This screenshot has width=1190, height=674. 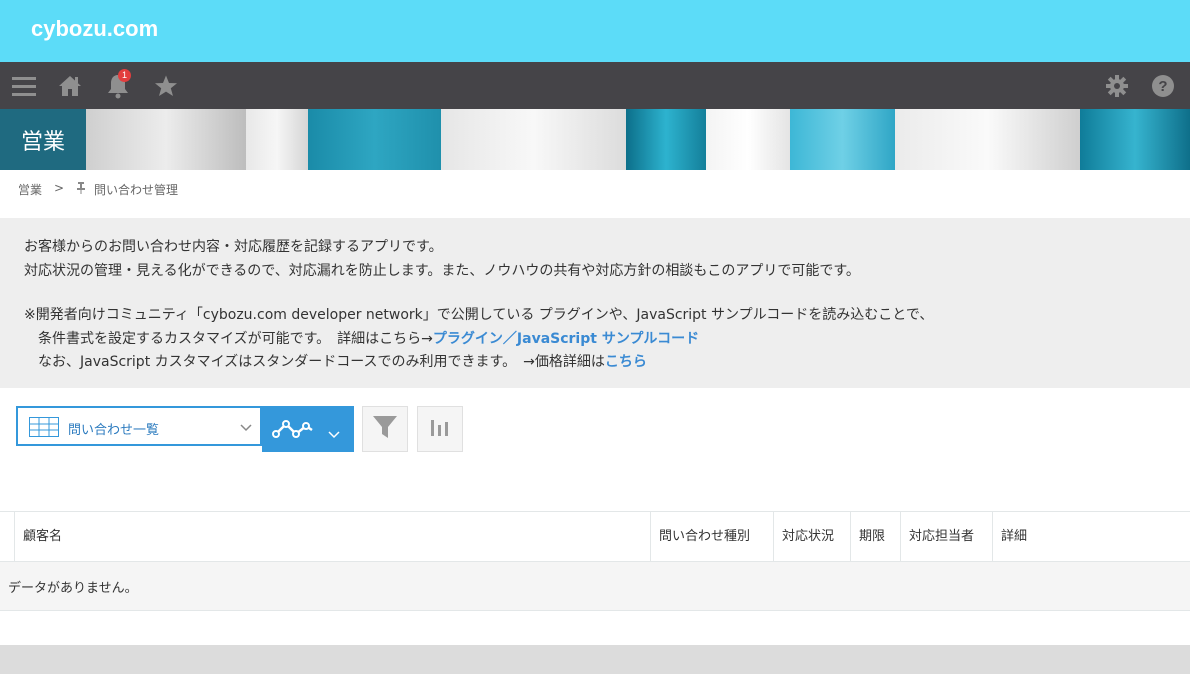 I want to click on space-title: 営業, so click(x=43, y=139).